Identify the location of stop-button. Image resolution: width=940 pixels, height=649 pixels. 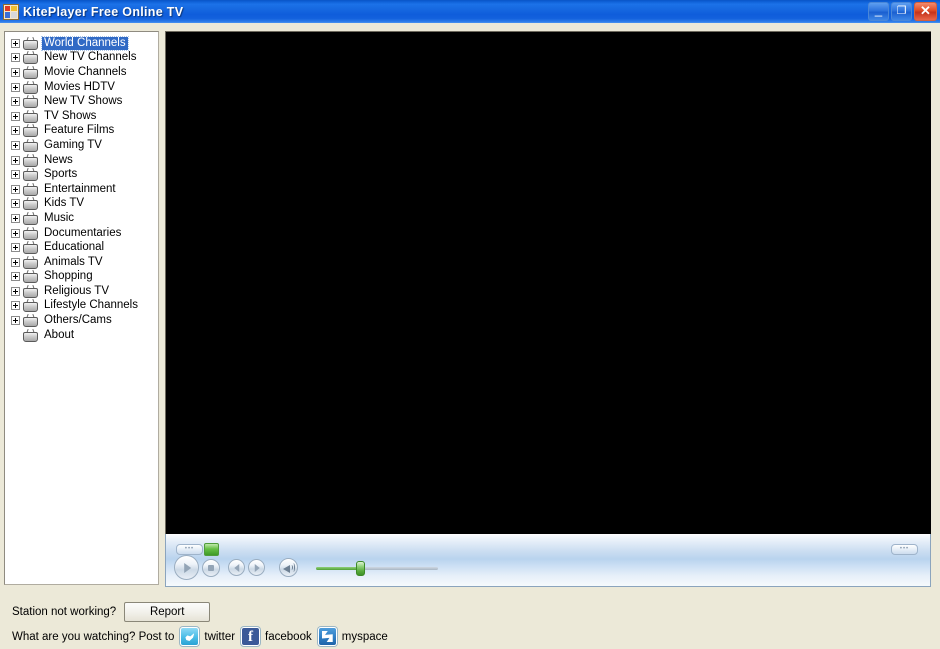
(211, 567).